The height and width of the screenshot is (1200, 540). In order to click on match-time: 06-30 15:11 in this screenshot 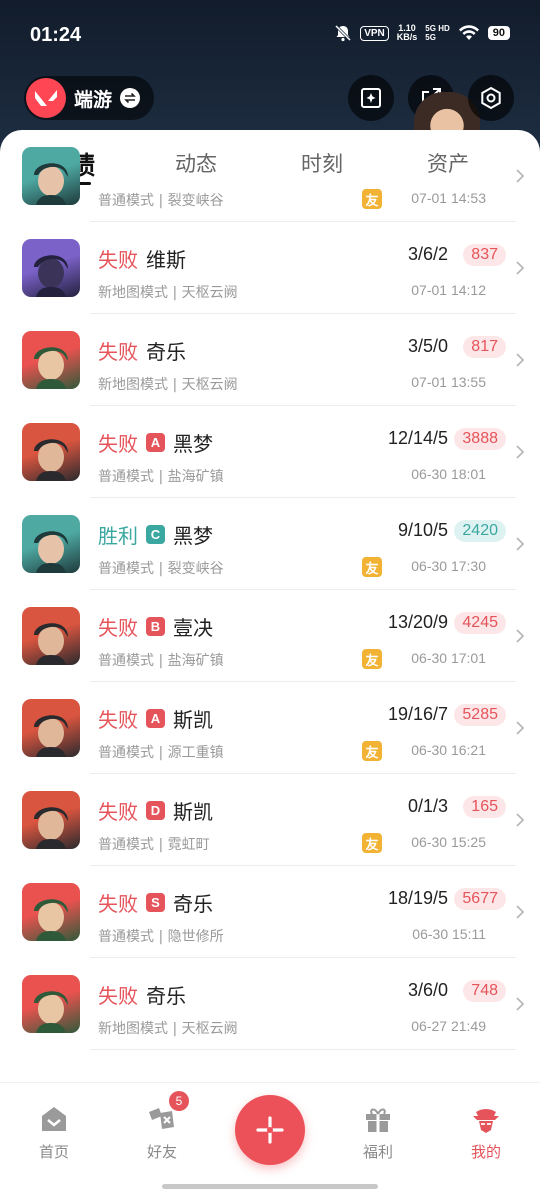, I will do `click(449, 934)`.